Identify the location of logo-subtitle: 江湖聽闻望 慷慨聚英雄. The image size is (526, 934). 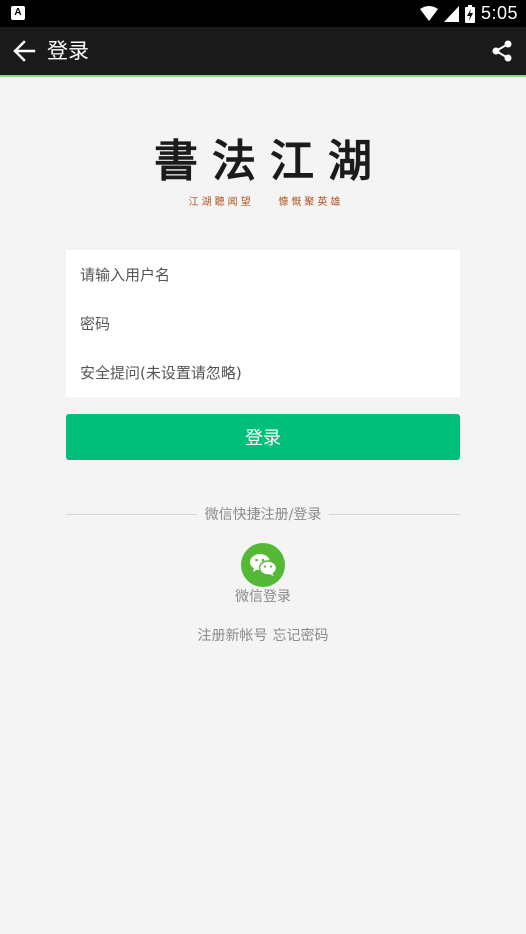
(266, 202).